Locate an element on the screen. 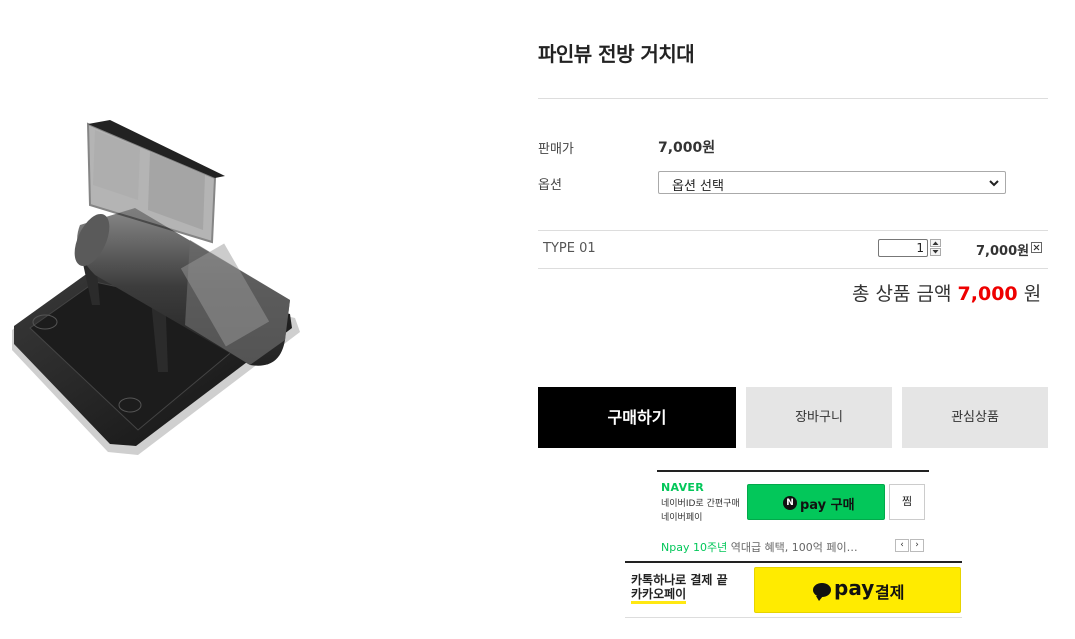 The height and width of the screenshot is (639, 1075). remove-item-button is located at coordinates (1036, 247).